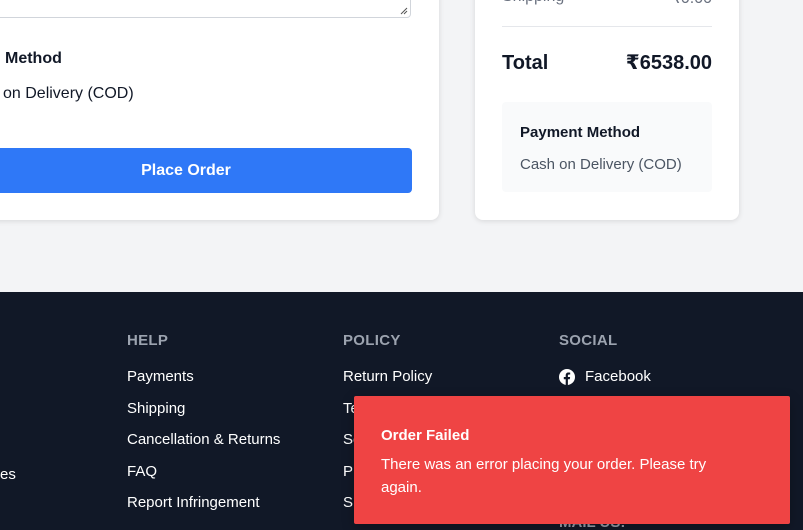  I want to click on footer-link-payments: Payments, so click(203, 384).